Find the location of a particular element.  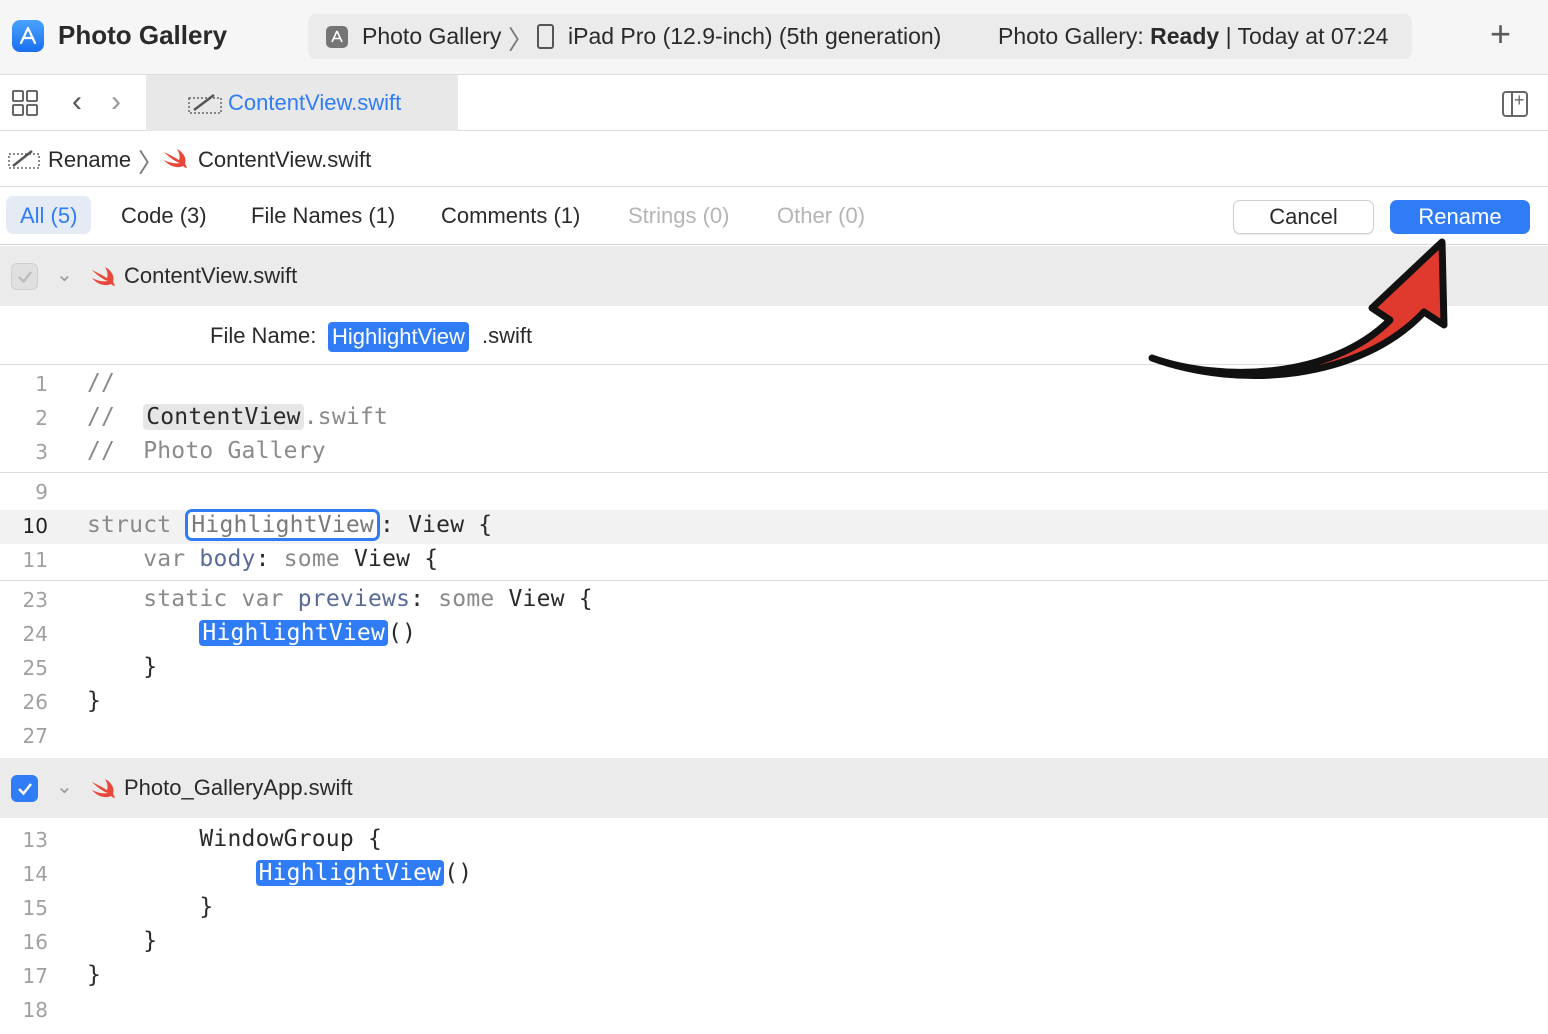

file-group-name: Photo_GalleryApp.swift is located at coordinates (238, 787).